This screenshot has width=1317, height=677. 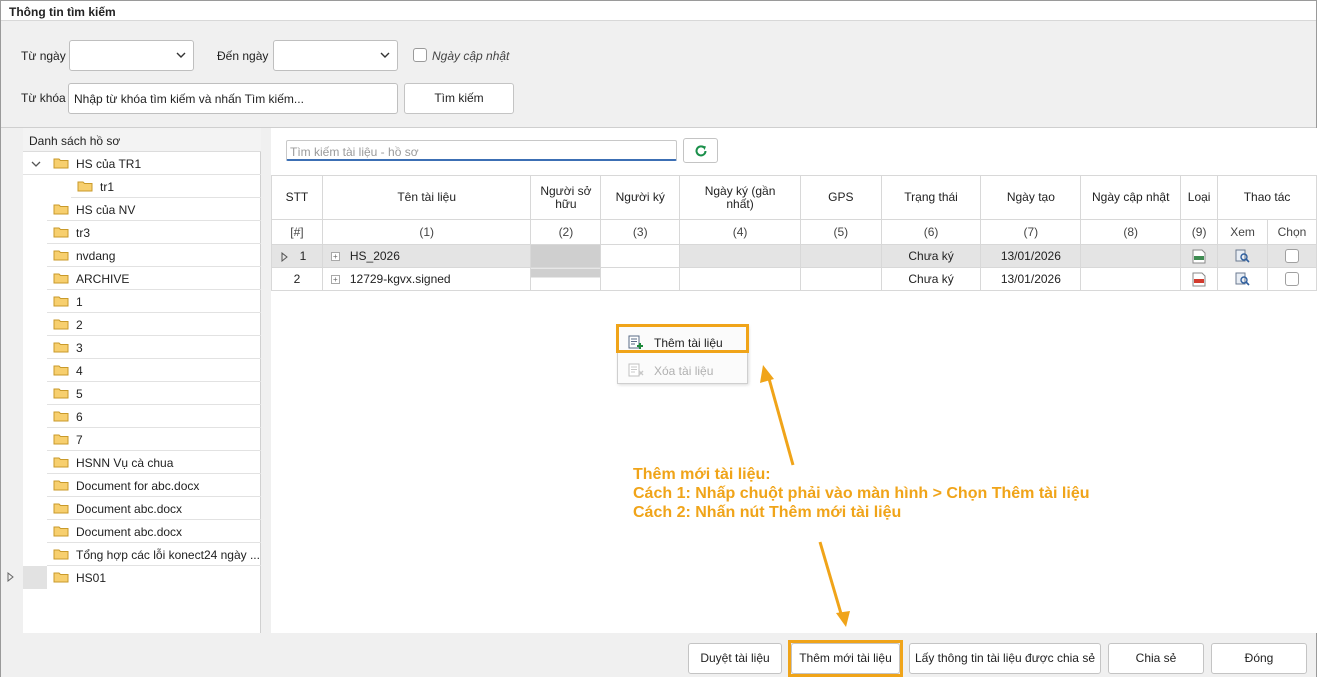 What do you see at coordinates (840, 197) in the screenshot?
I see `col-gps: GPS` at bounding box center [840, 197].